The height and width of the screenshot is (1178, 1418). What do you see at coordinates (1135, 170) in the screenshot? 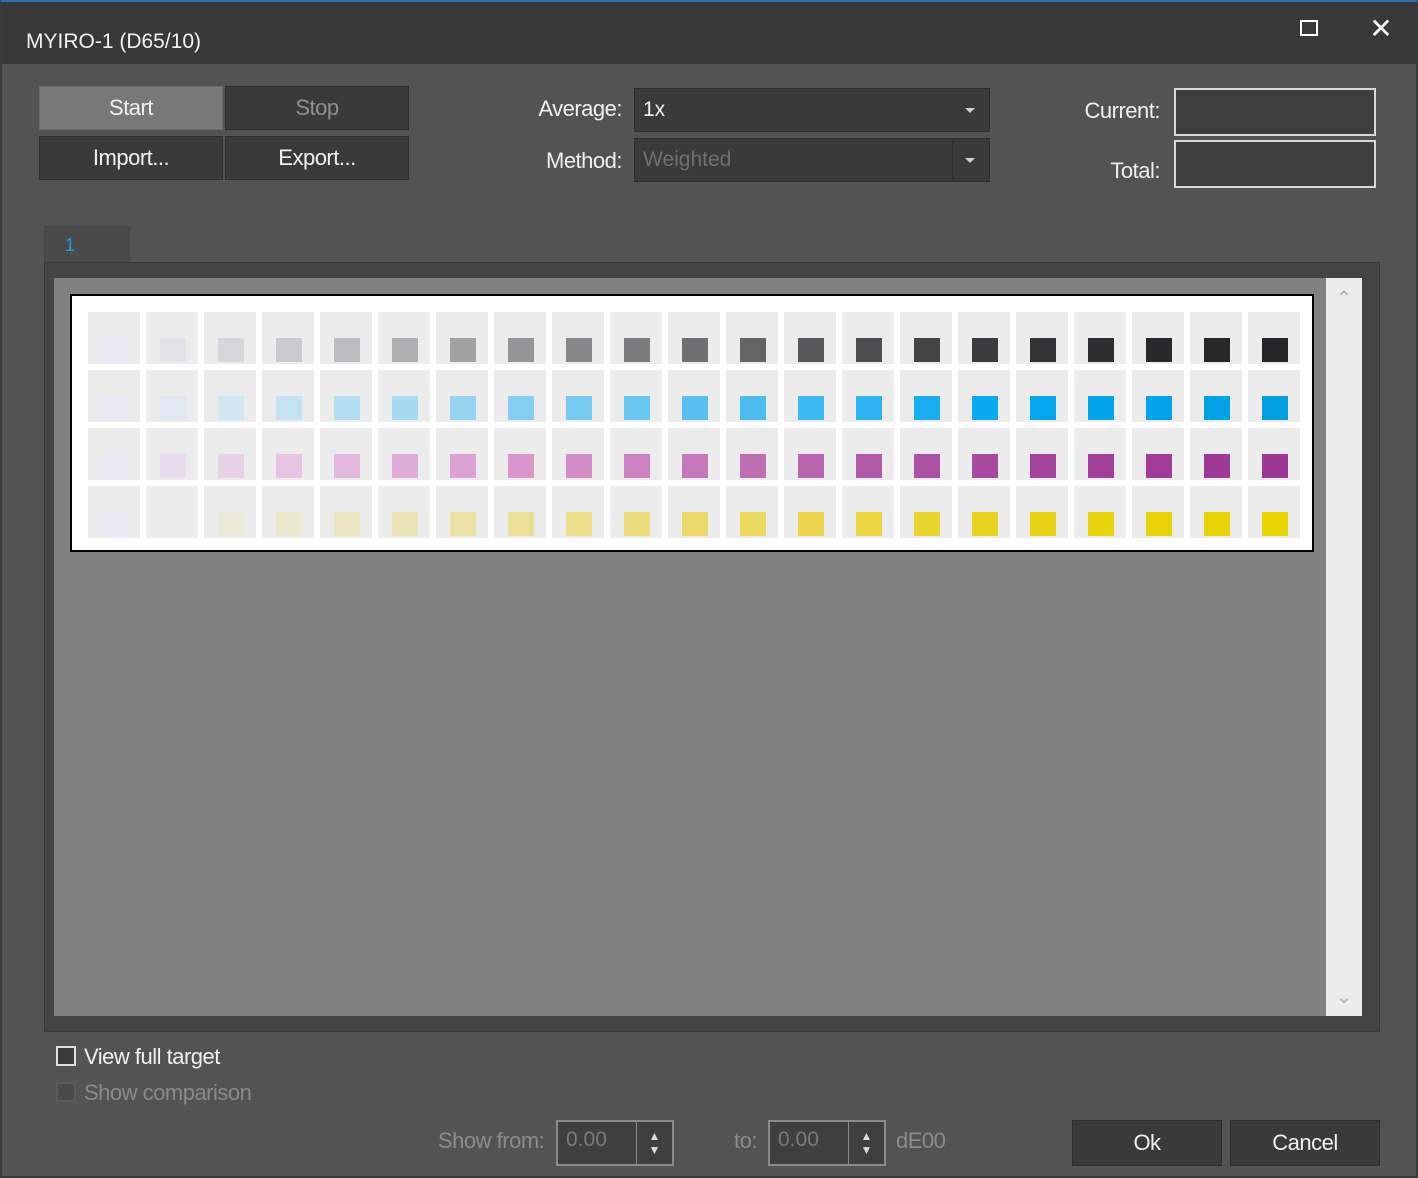
I see `total-label: Total:` at bounding box center [1135, 170].